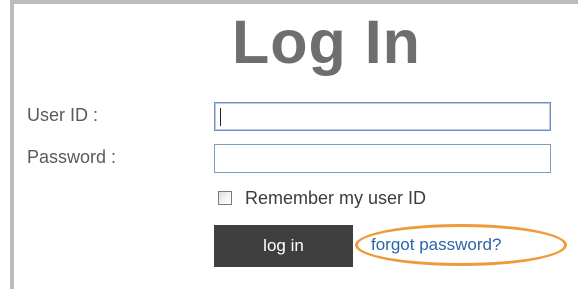 This screenshot has height=289, width=578. Describe the element at coordinates (436, 245) in the screenshot. I see `forgot-password-link: forgot password?` at that location.